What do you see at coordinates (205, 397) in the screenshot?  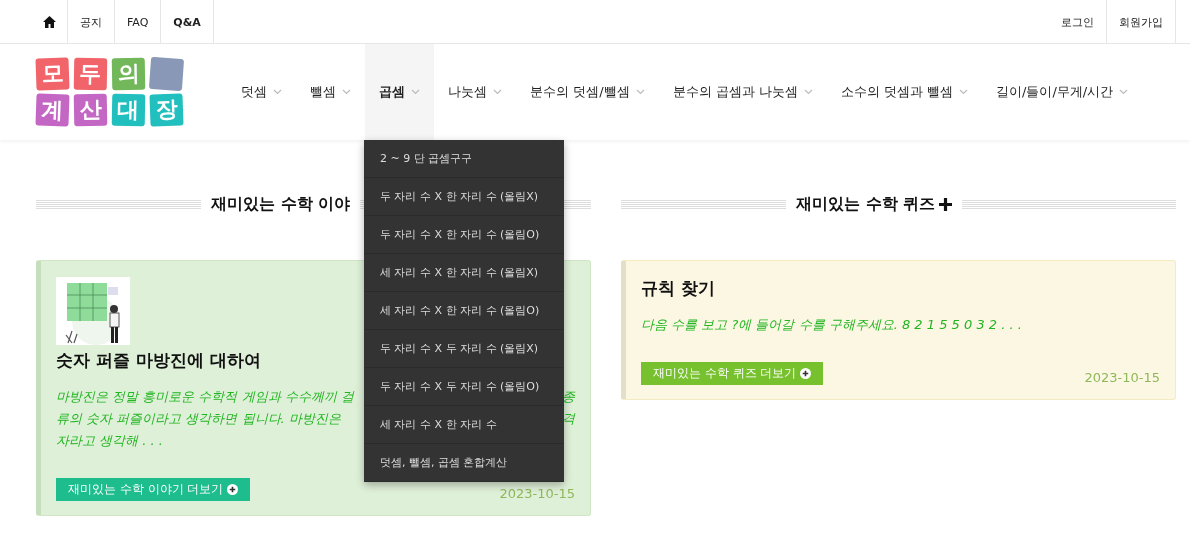 I see `excerpt-text: 마방진은 정말 흥미로운 수학적 게임과 수수께끼 걸` at bounding box center [205, 397].